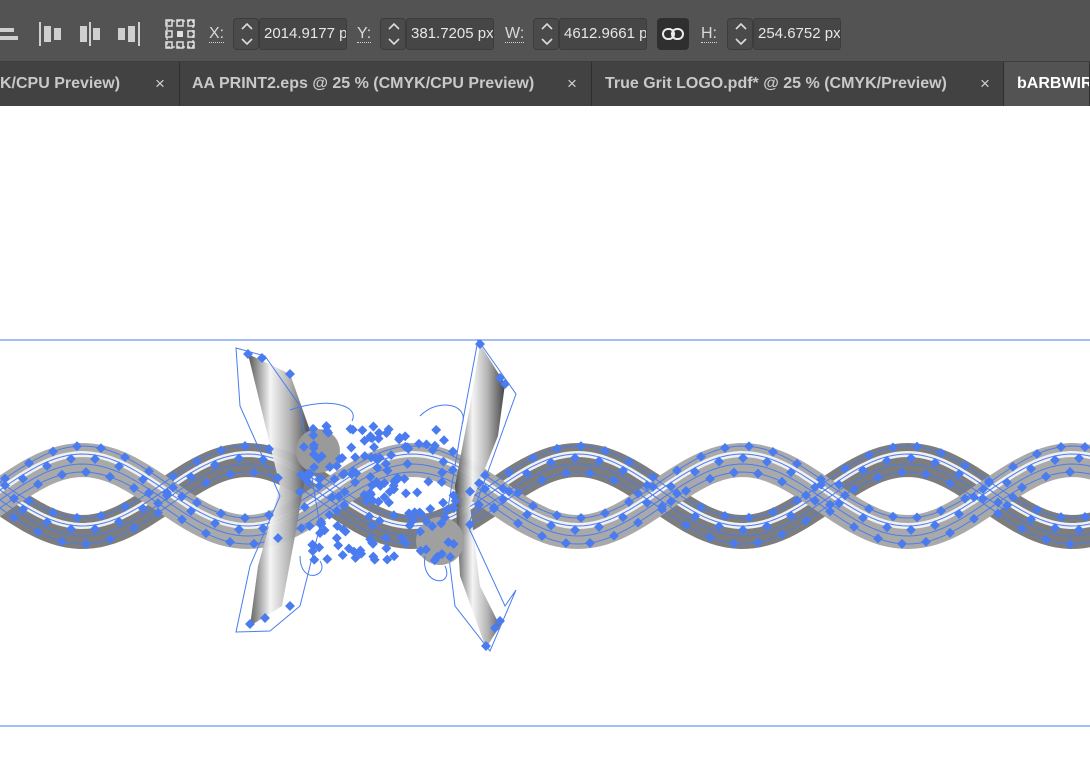 The image size is (1090, 775). Describe the element at coordinates (217, 34) in the screenshot. I see `x-label: X:` at that location.